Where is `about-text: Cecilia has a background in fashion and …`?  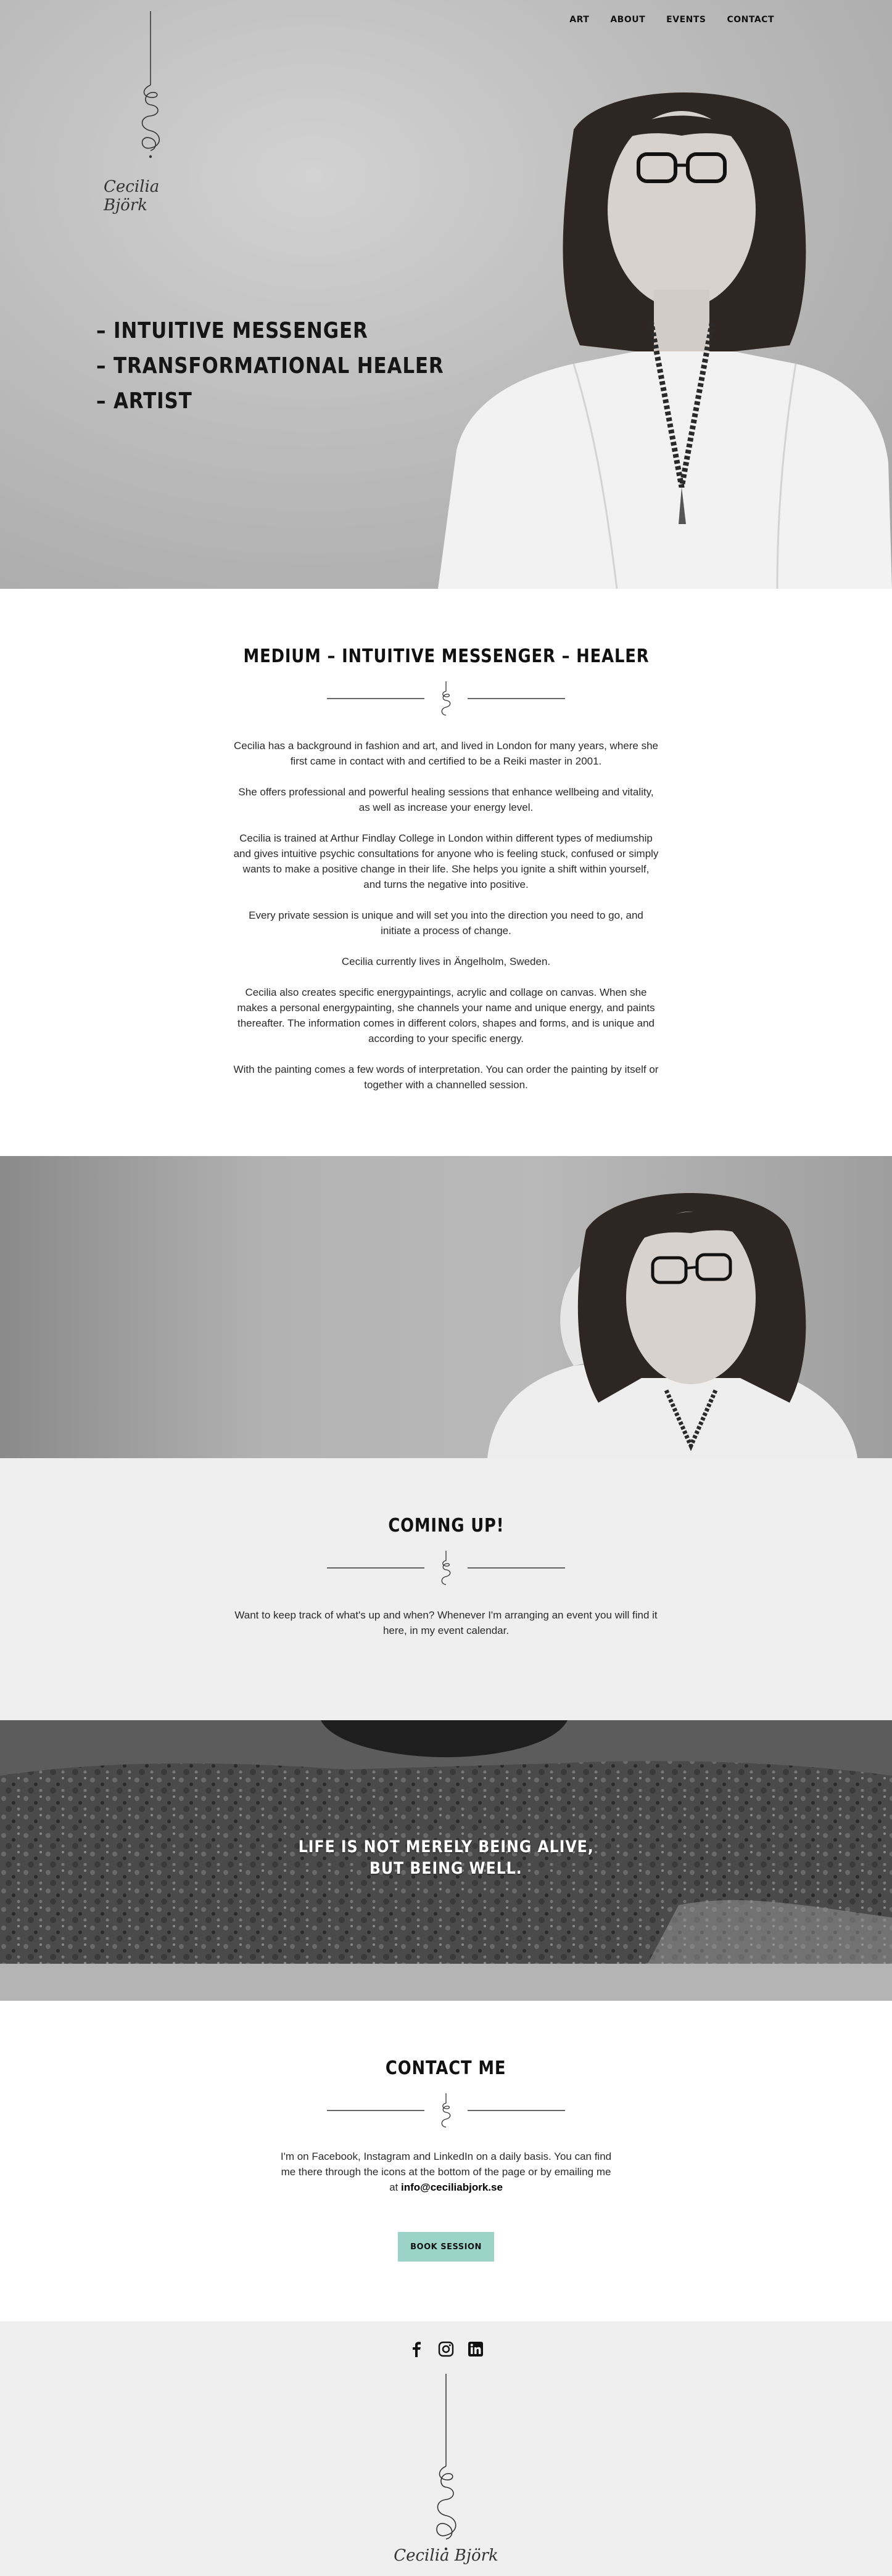
about-text: Cecilia has a background in fashion and … is located at coordinates (446, 923).